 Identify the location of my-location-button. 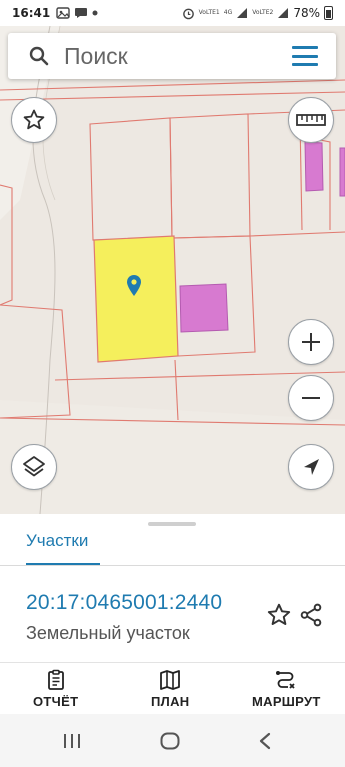
(311, 467).